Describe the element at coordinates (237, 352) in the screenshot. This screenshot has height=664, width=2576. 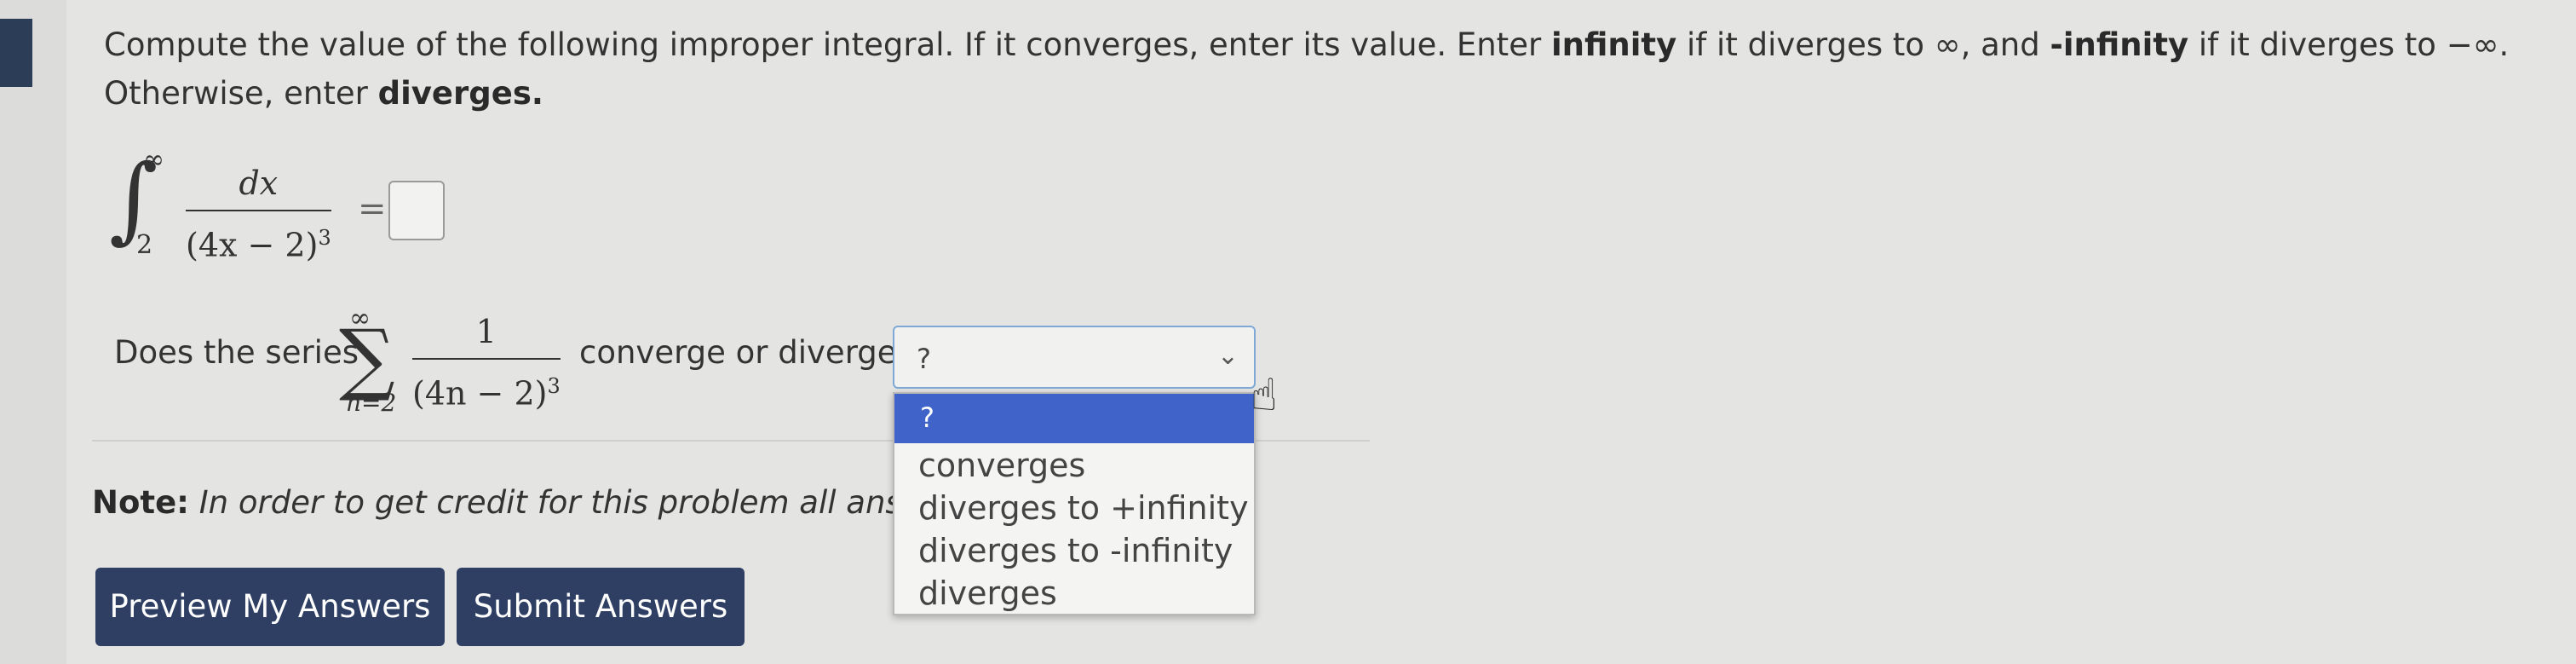
I see `series-label-before: Does the series` at that location.